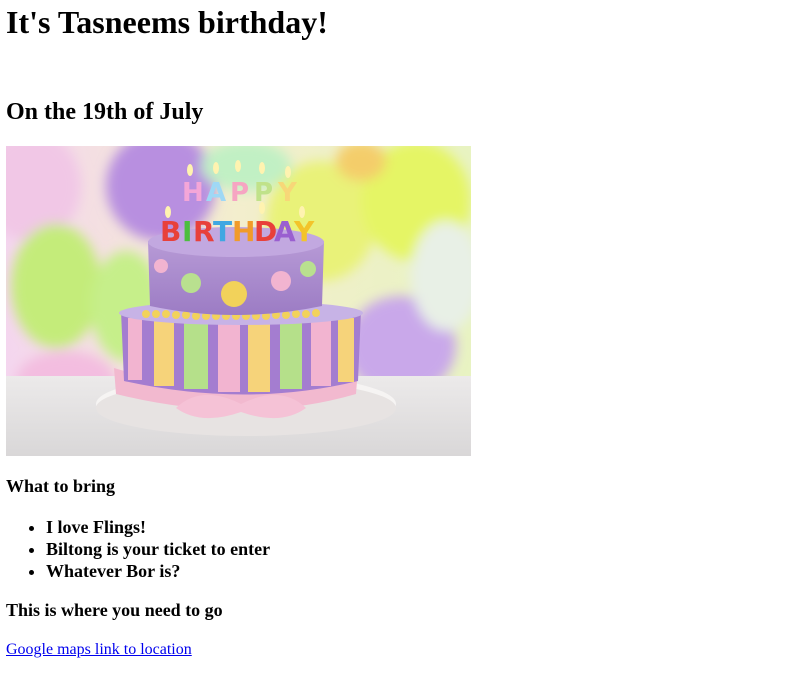 Image resolution: width=806 pixels, height=675 pixels. What do you see at coordinates (222, 231) in the screenshot?
I see `svg-text: T` at bounding box center [222, 231].